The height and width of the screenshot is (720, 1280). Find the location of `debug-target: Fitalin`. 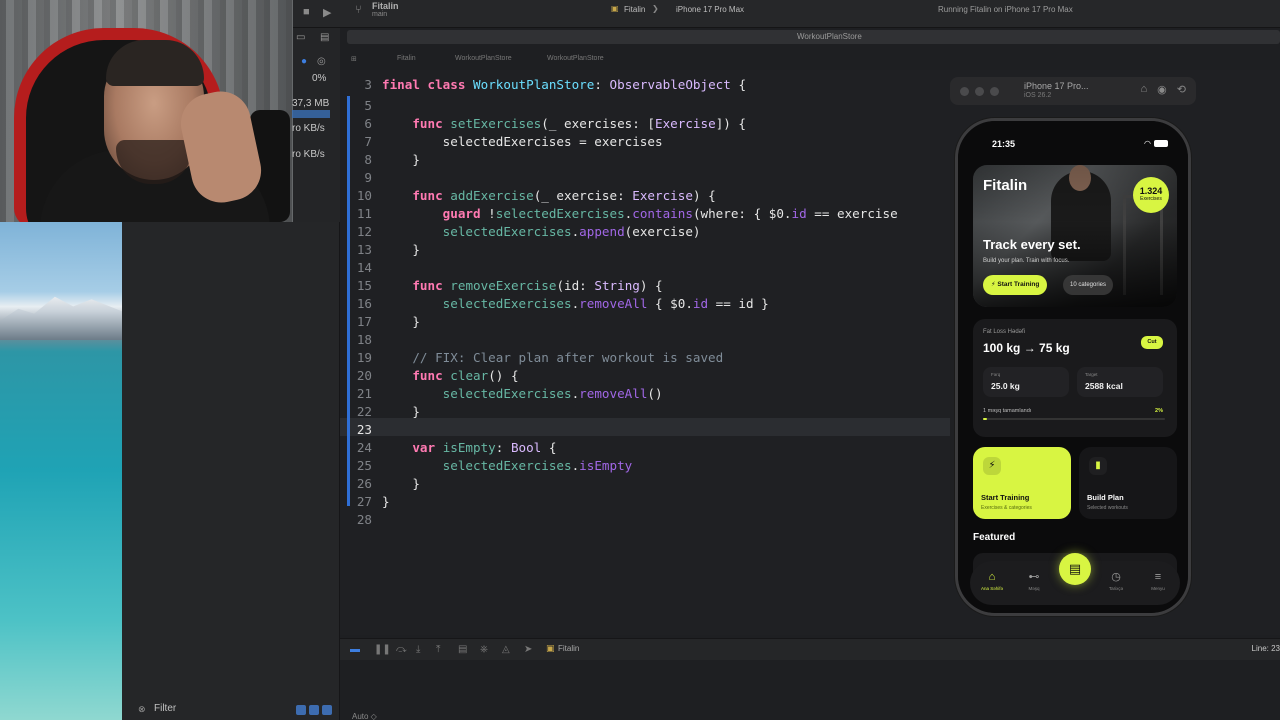

debug-target: Fitalin is located at coordinates (569, 648).